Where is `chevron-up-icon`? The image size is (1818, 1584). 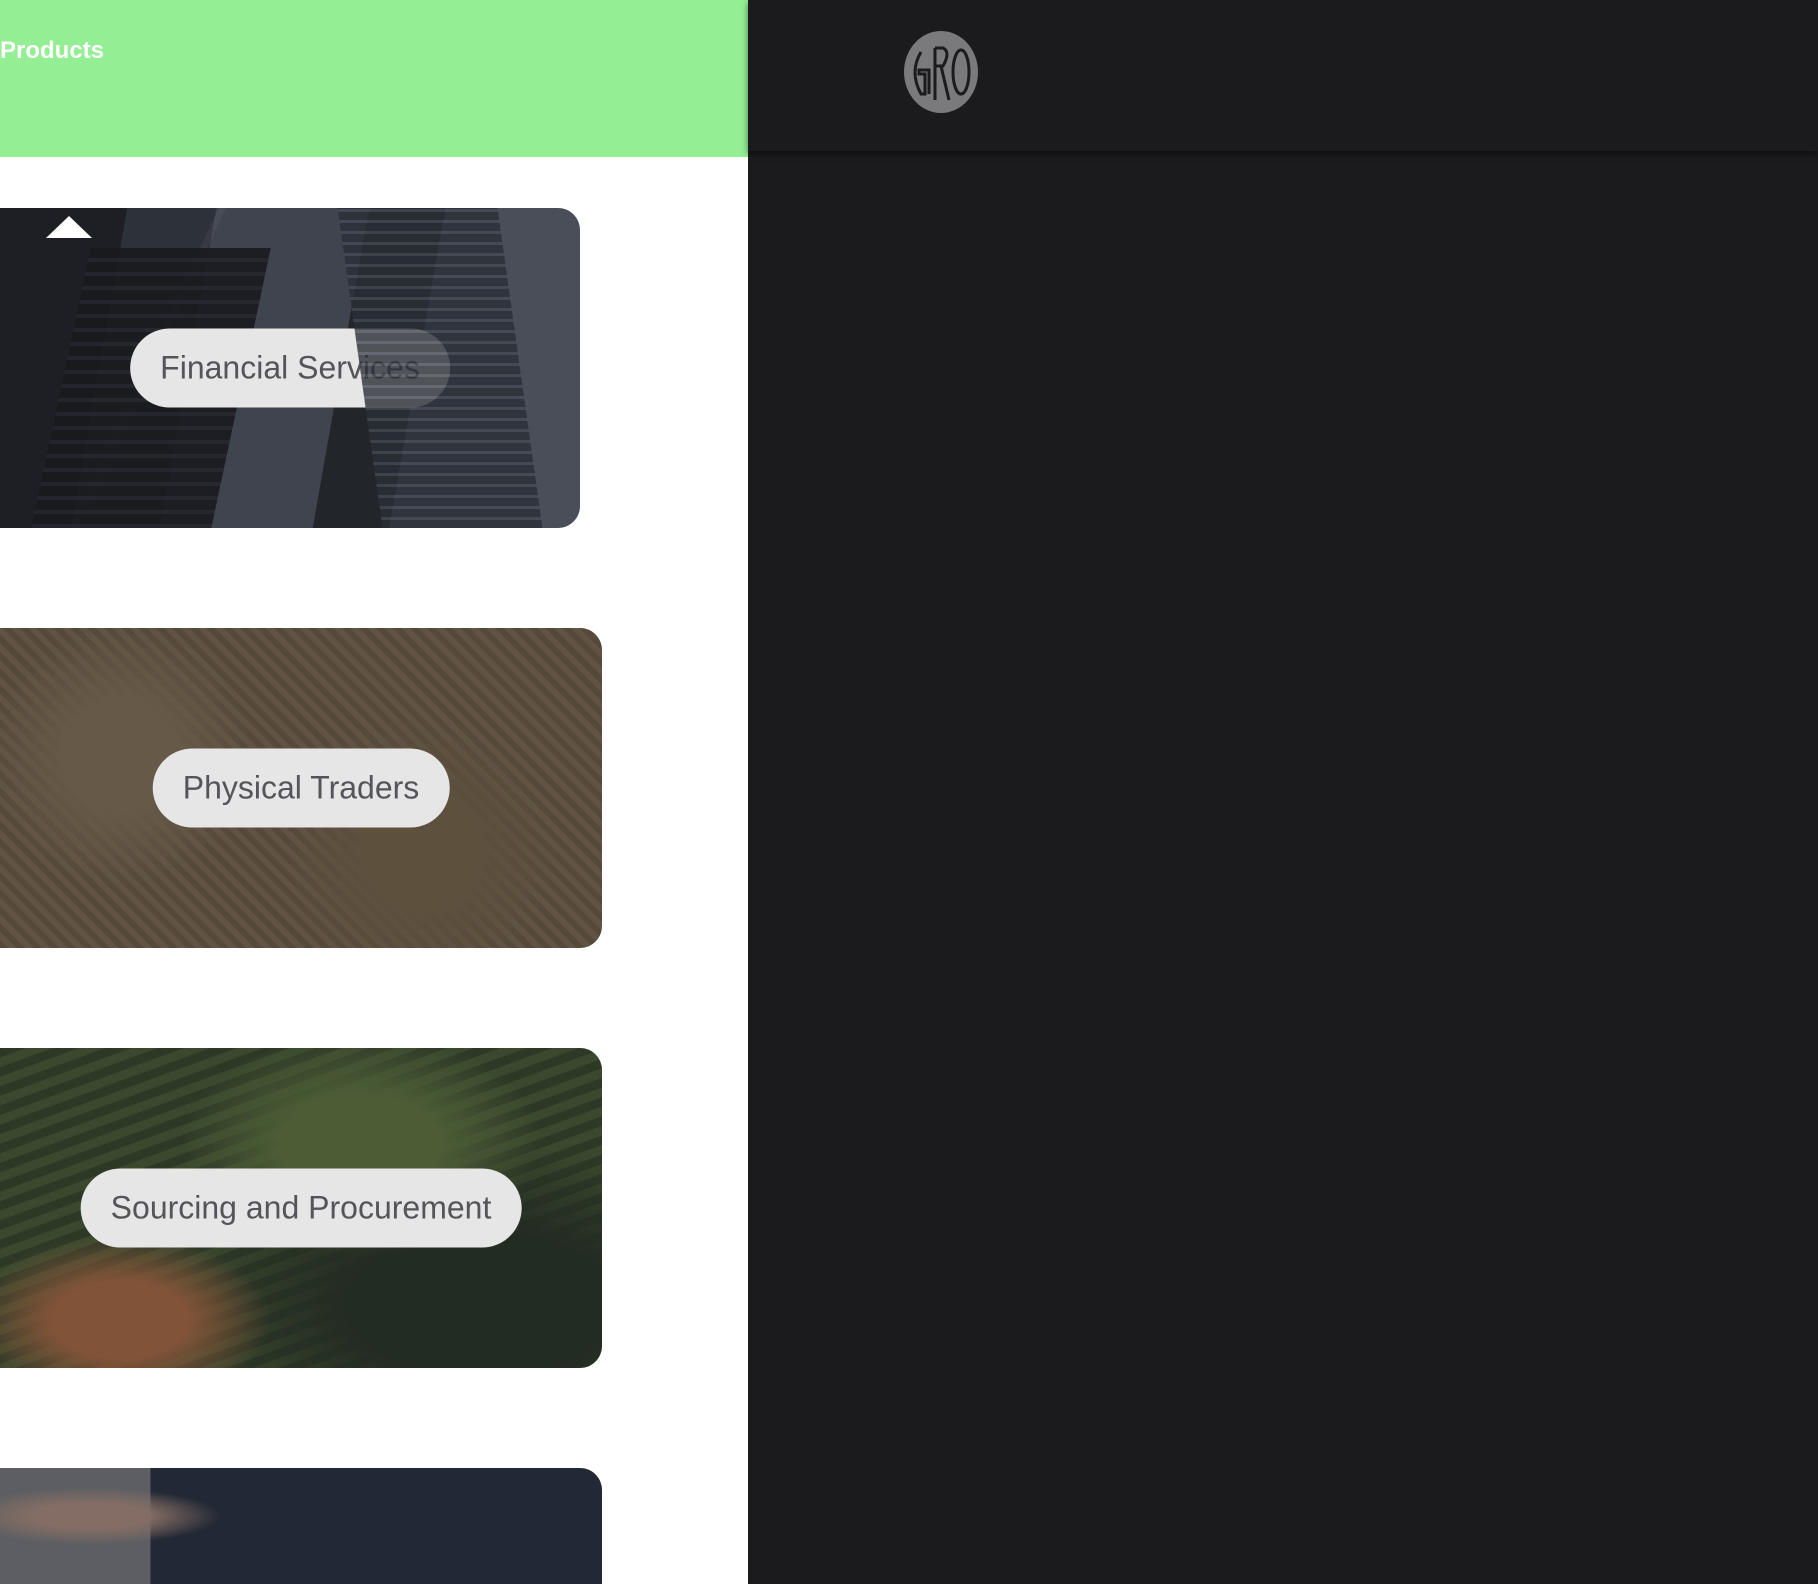
chevron-up-icon is located at coordinates (69, 227).